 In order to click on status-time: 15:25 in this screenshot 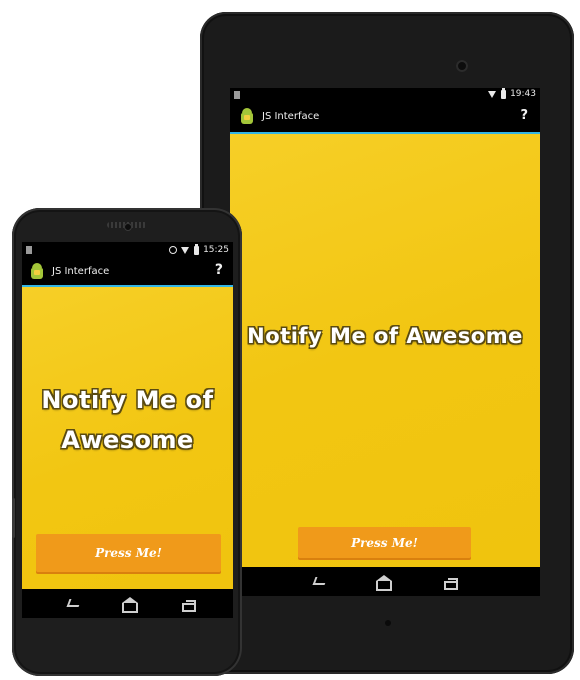, I will do `click(216, 250)`.